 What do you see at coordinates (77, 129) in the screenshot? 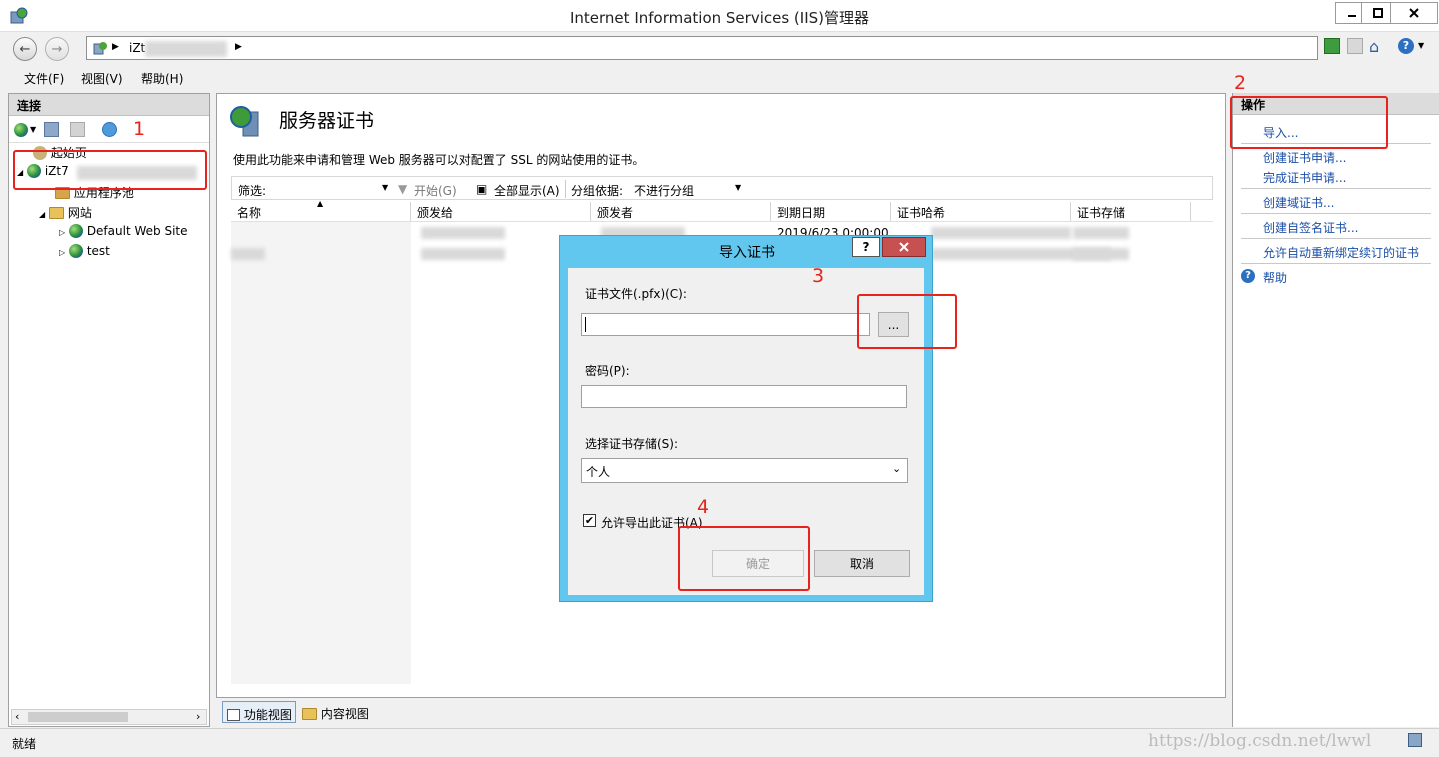
I see `up-level-icon` at bounding box center [77, 129].